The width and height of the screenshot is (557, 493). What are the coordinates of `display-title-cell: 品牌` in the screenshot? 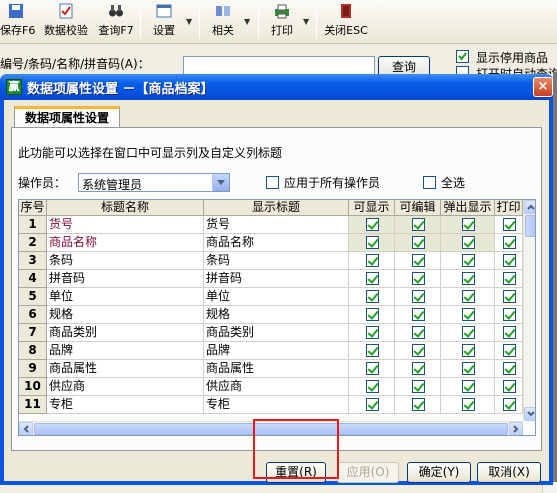 It's located at (276, 351).